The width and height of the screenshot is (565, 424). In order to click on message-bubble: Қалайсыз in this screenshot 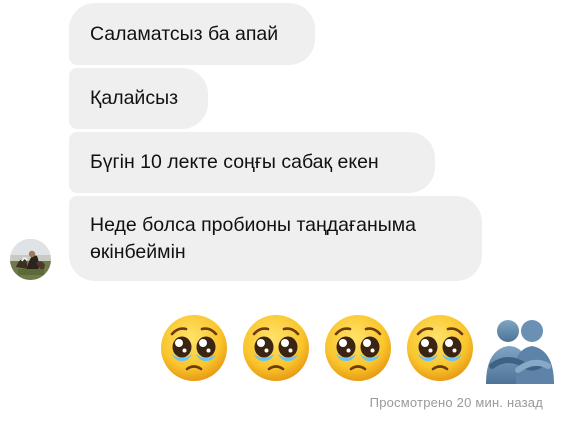, I will do `click(138, 98)`.